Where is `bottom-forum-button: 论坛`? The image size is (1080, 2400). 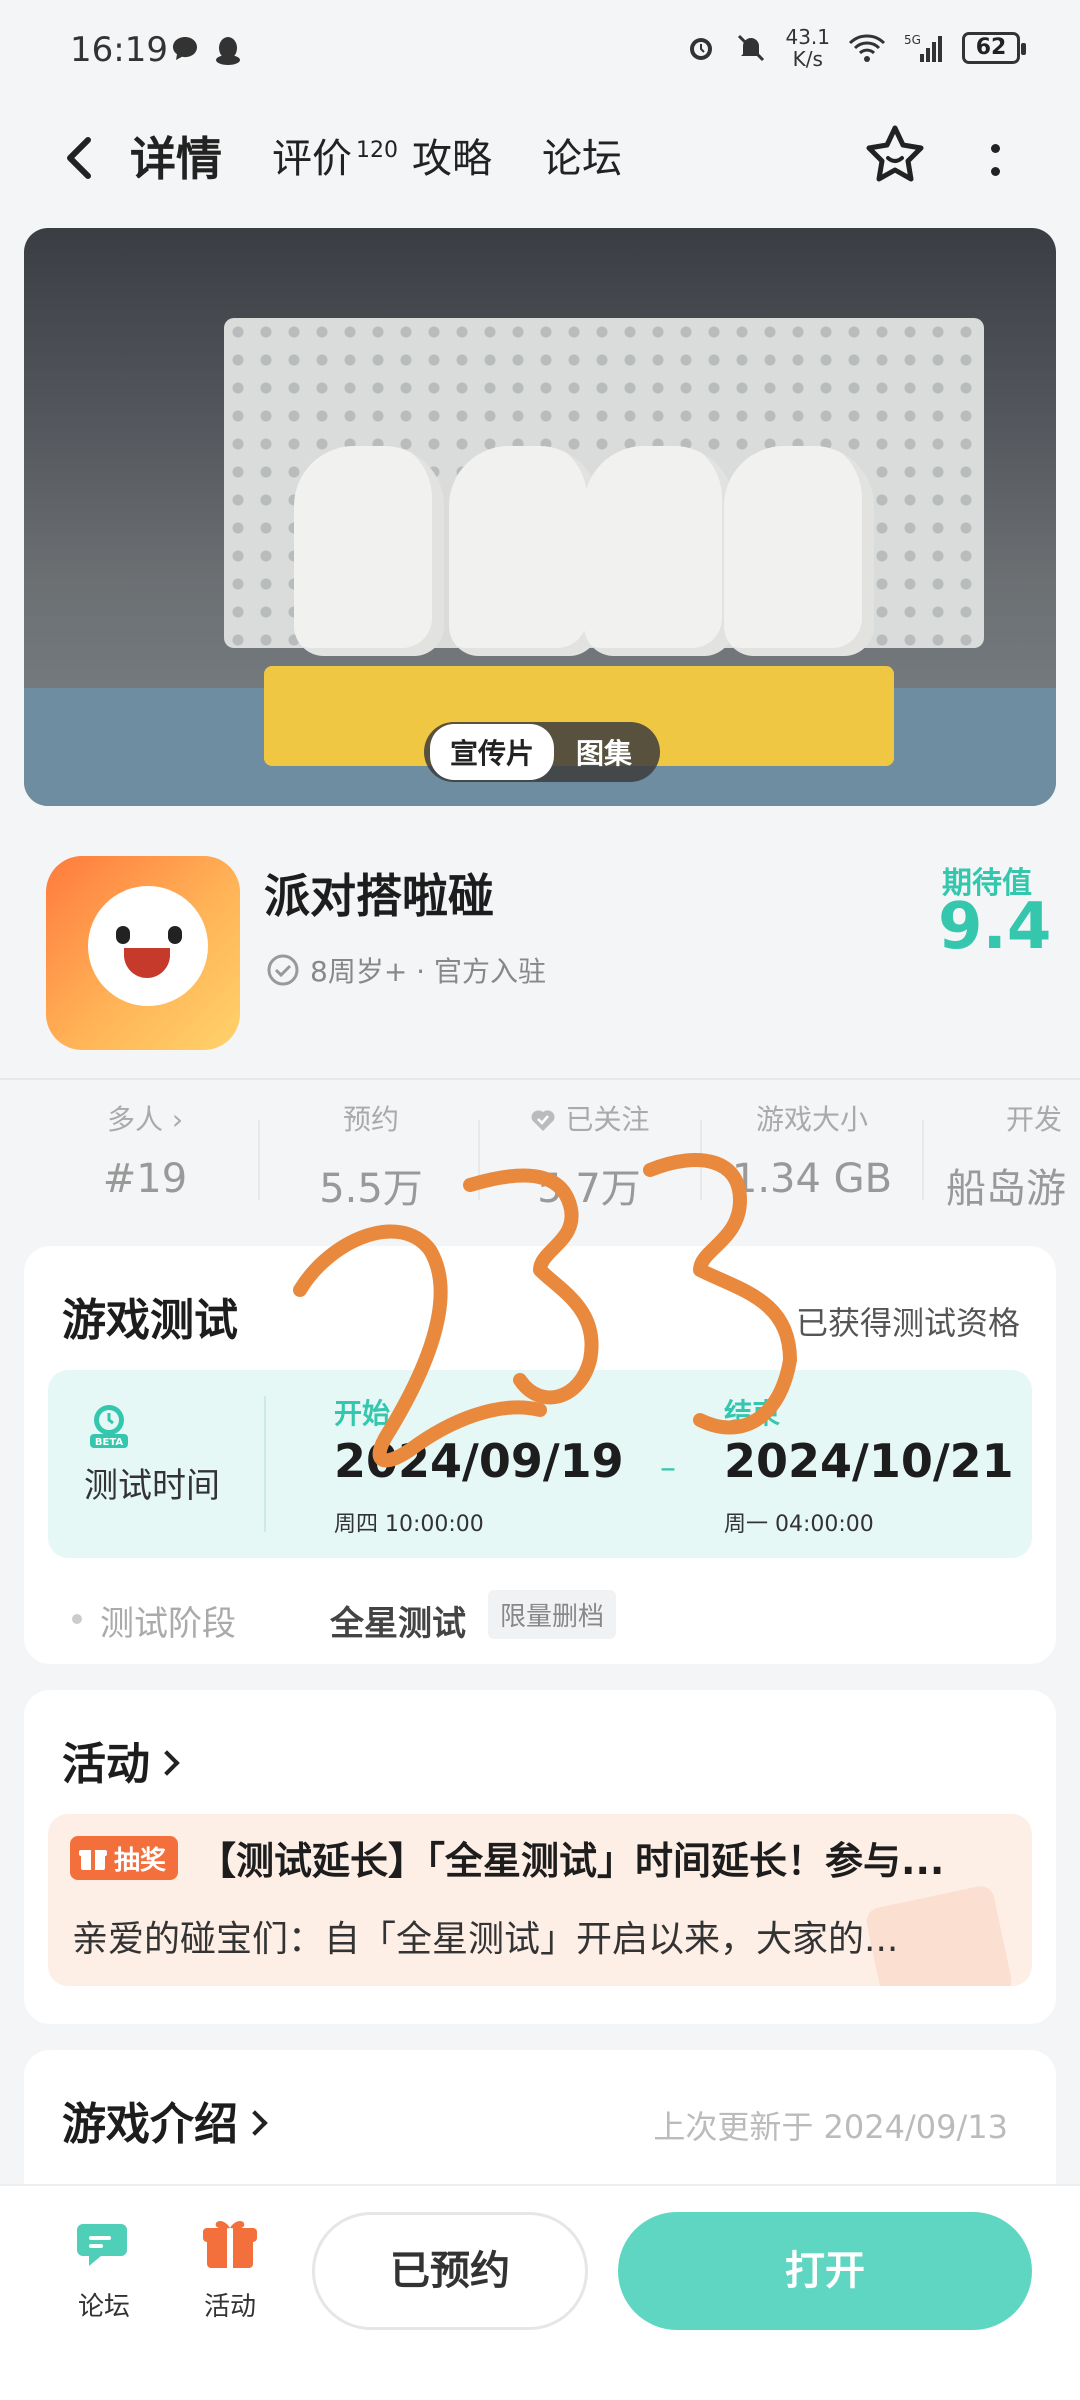
bottom-forum-button: 论坛 is located at coordinates (104, 2267).